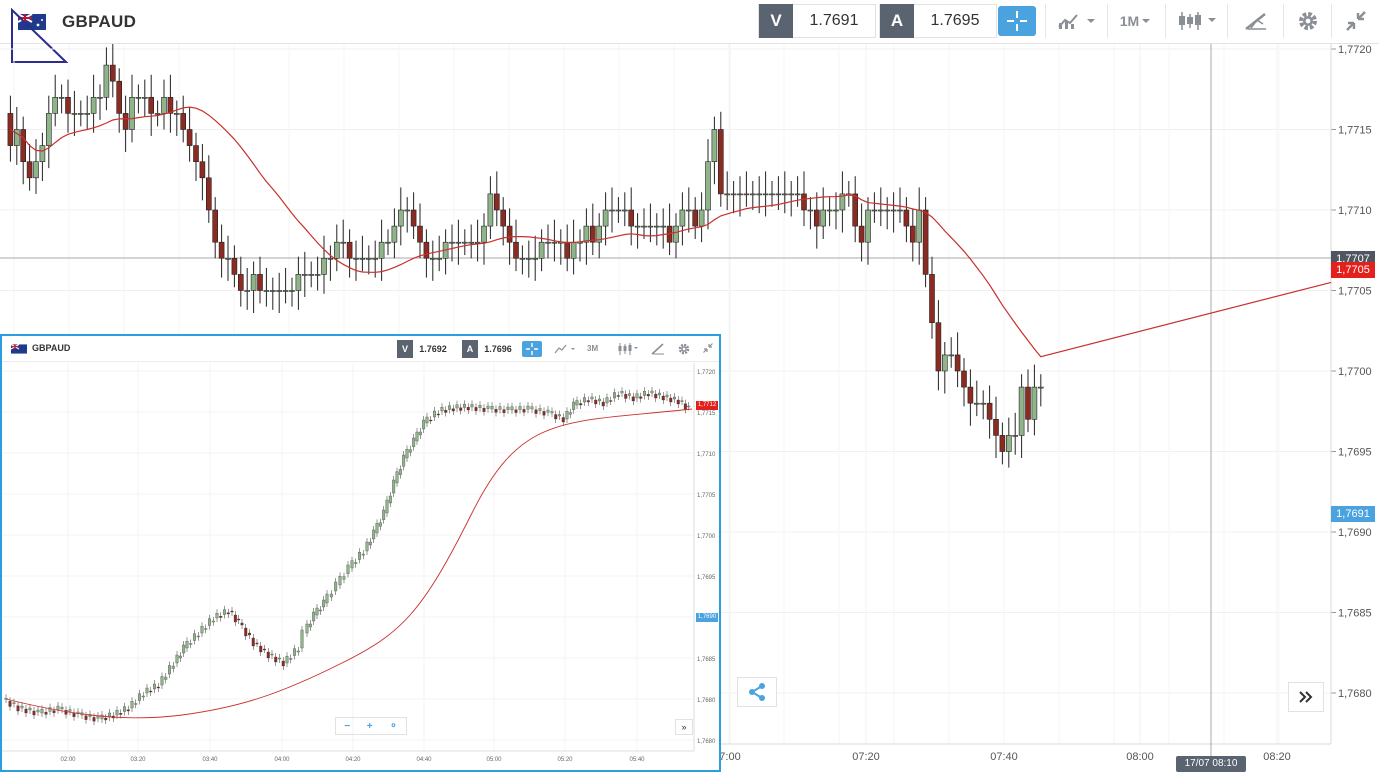  Describe the element at coordinates (1255, 21) in the screenshot. I see `drawing-tools-button` at that location.